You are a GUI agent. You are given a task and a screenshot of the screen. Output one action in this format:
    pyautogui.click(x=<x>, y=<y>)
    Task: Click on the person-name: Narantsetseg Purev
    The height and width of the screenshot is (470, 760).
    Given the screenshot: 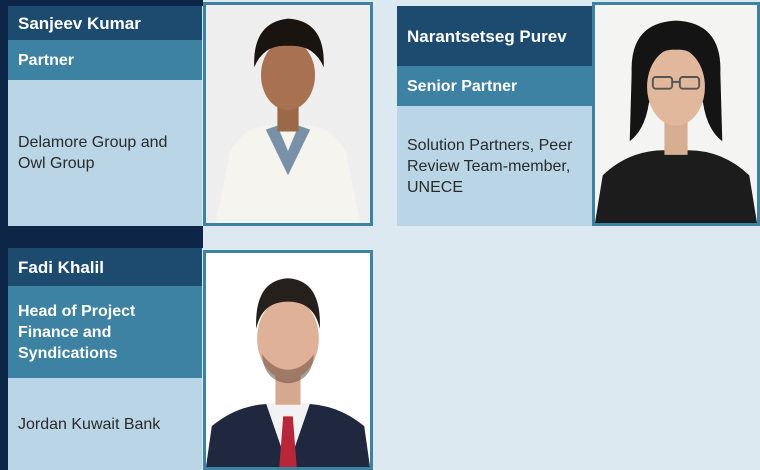 What is the action you would take?
    pyautogui.click(x=495, y=36)
    